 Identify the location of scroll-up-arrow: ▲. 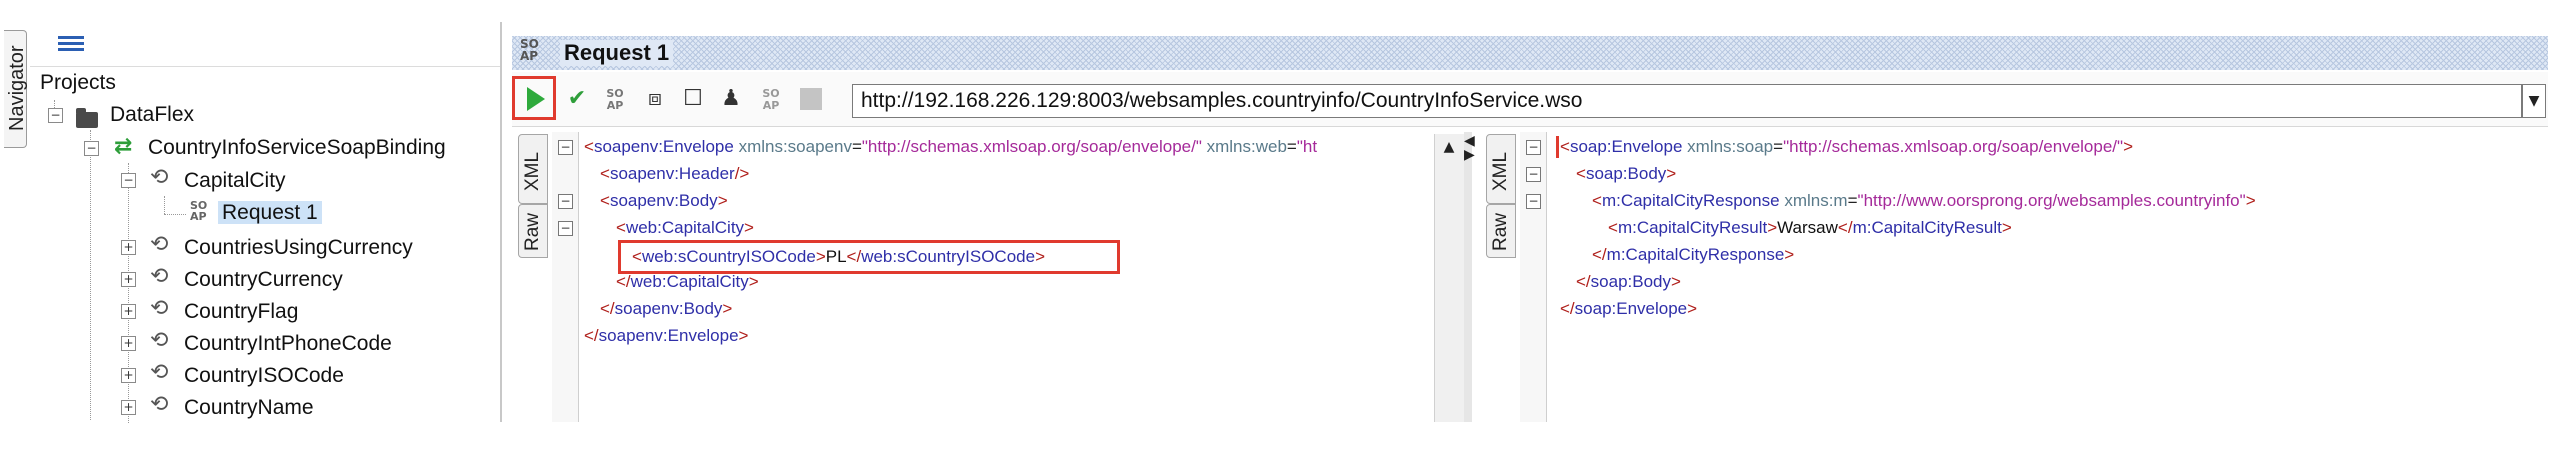
(1449, 147).